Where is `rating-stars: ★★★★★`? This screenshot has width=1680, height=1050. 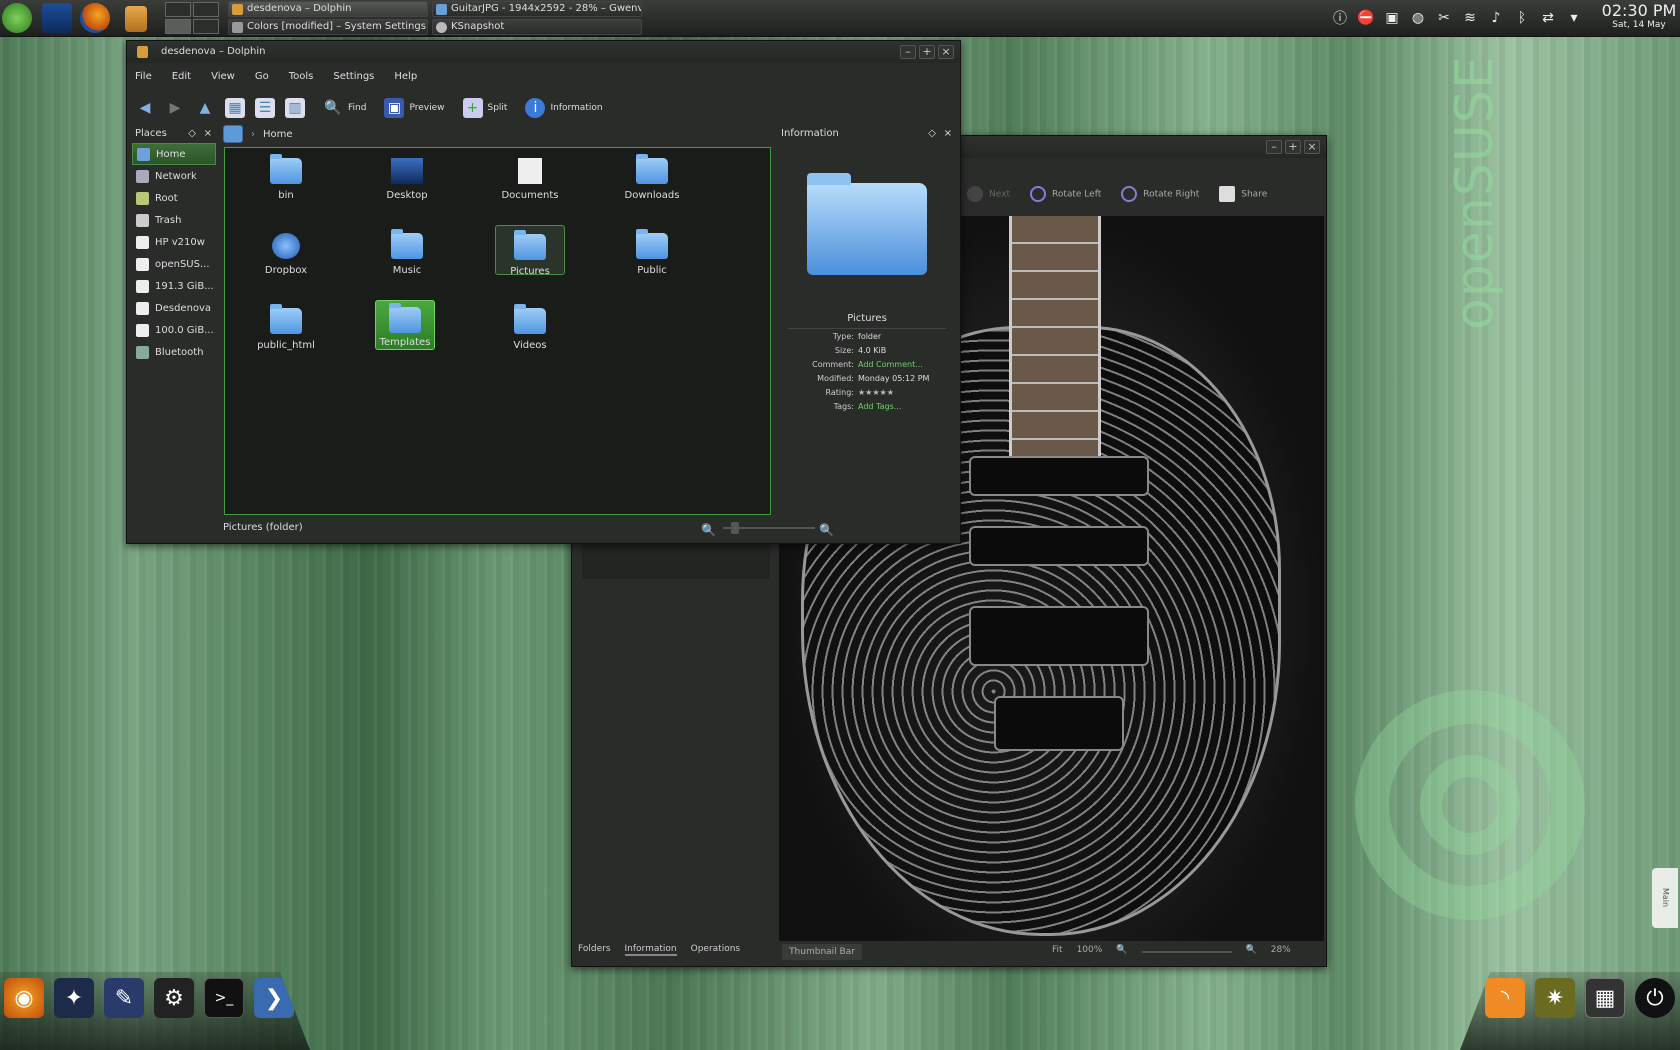
rating-stars: ★★★★★ is located at coordinates (876, 392).